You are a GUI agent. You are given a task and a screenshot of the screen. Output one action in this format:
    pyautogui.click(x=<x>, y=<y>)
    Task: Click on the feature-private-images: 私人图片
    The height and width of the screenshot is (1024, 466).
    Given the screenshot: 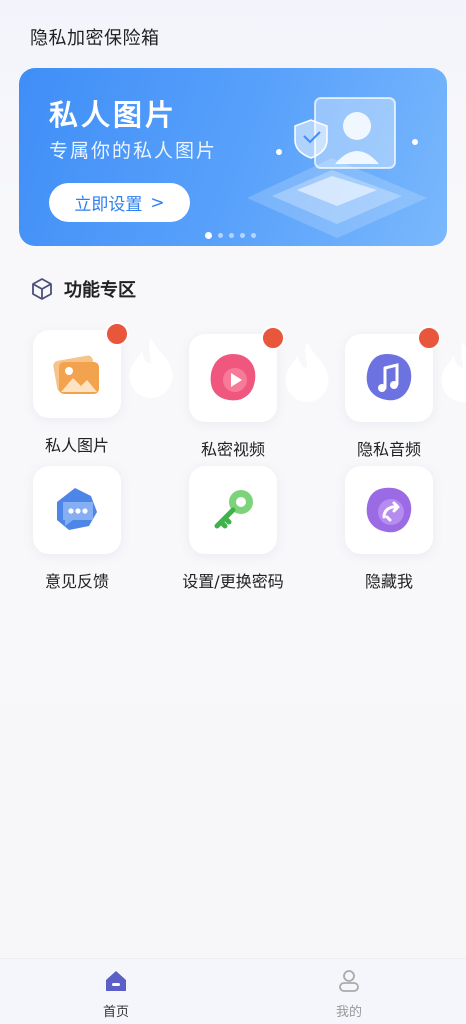 What is the action you would take?
    pyautogui.click(x=92, y=389)
    